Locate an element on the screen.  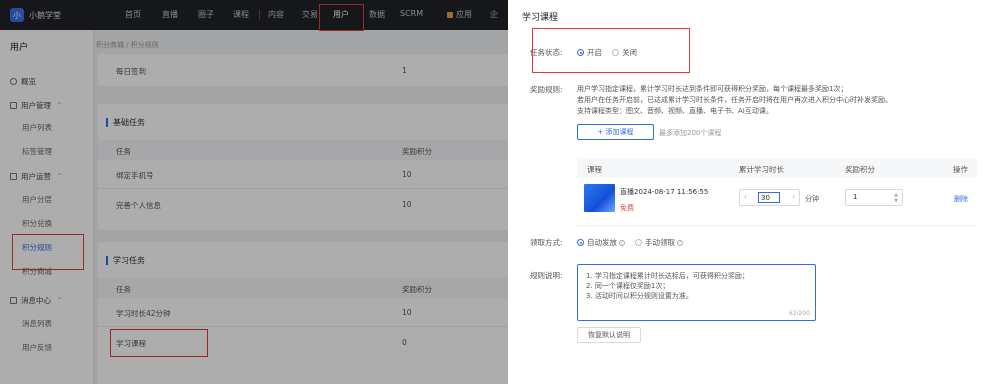
claim-label: 领取方式: is located at coordinates (546, 242).